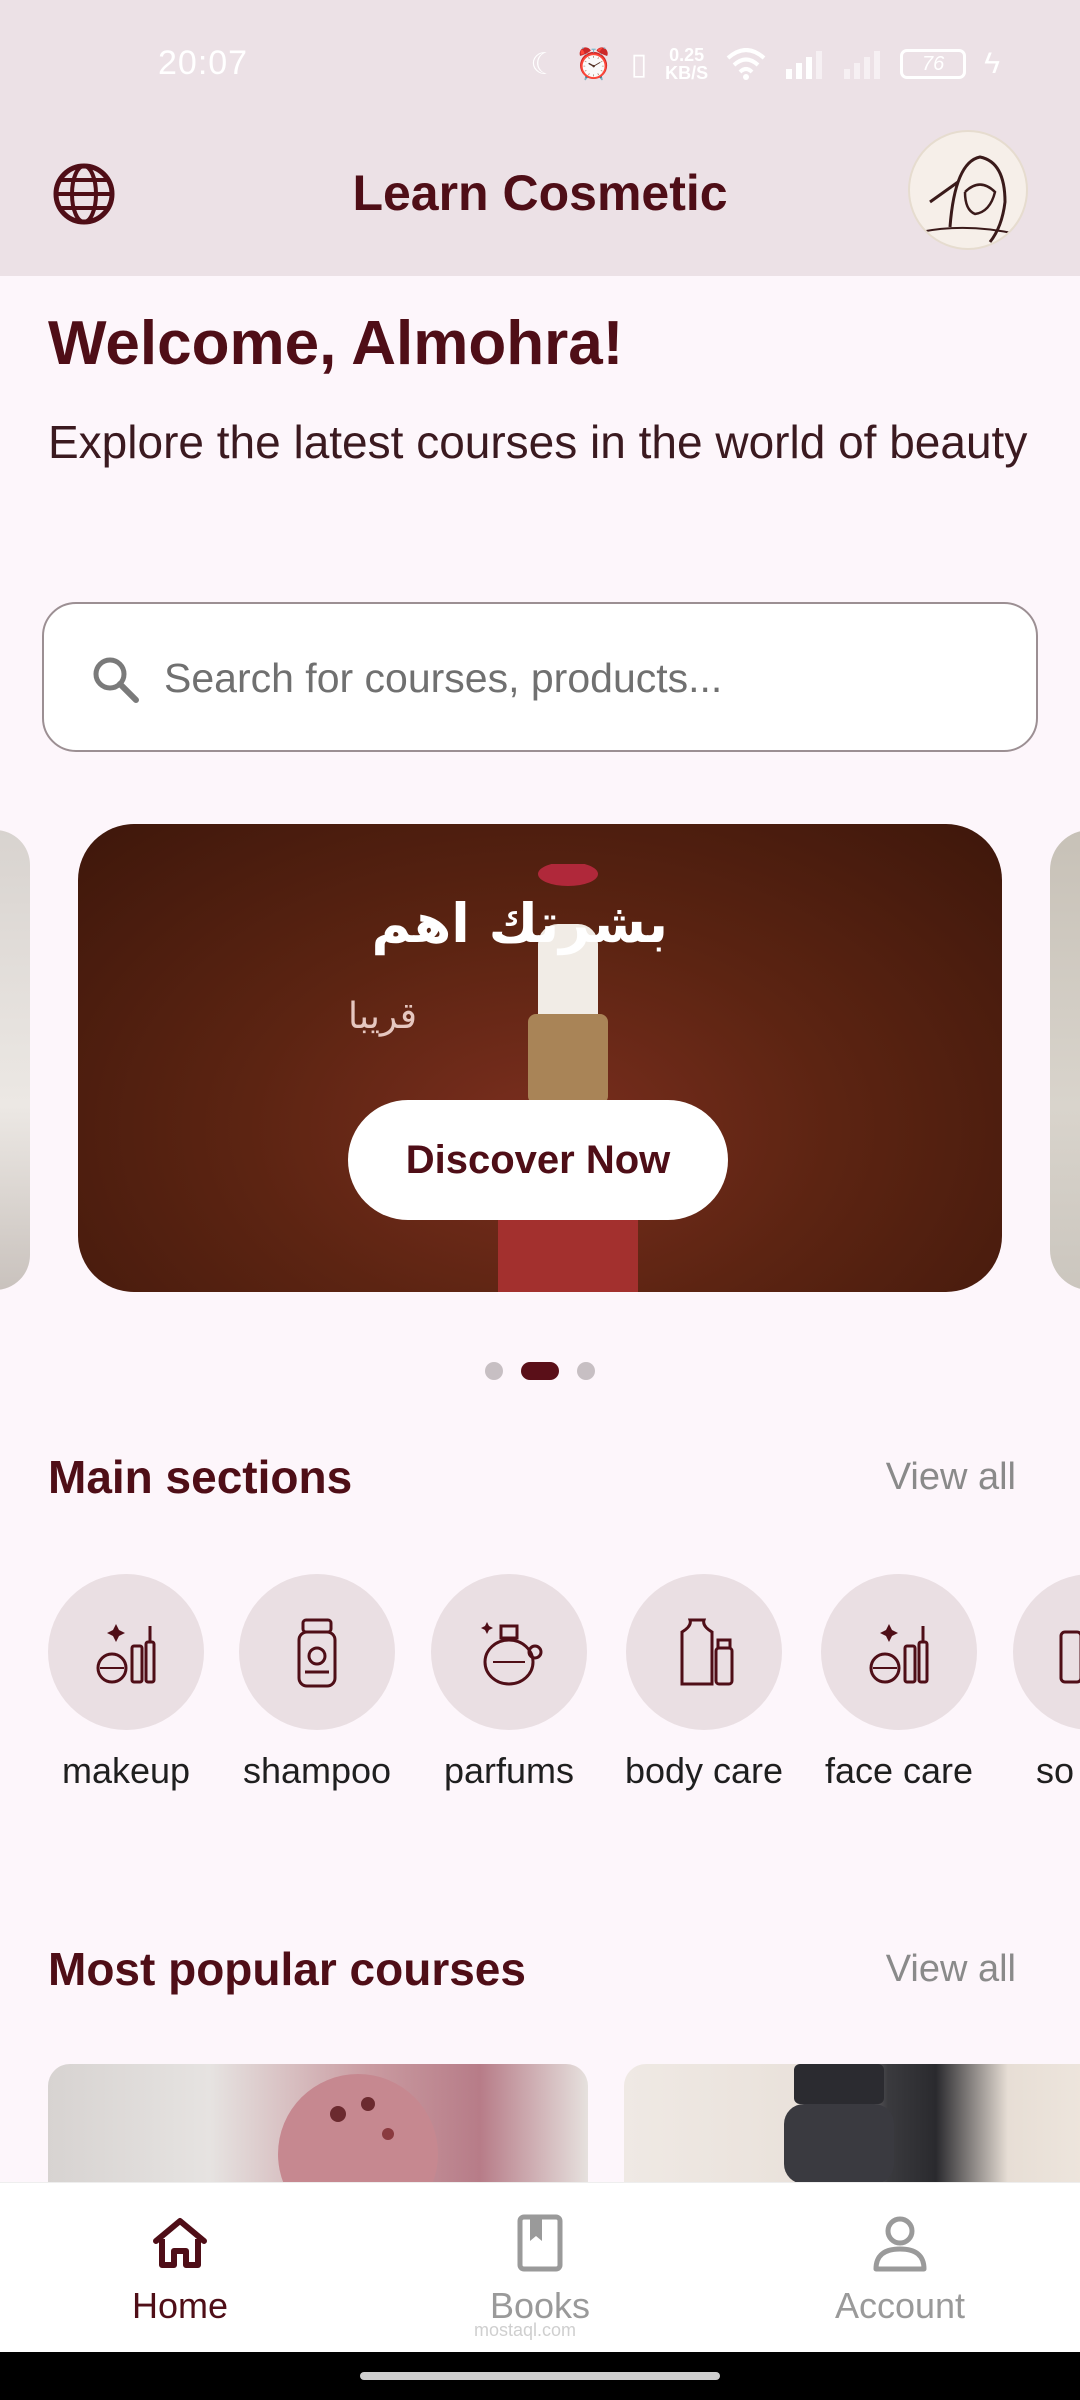 This screenshot has width=1080, height=2400. I want to click on category-label: face care, so click(899, 1770).